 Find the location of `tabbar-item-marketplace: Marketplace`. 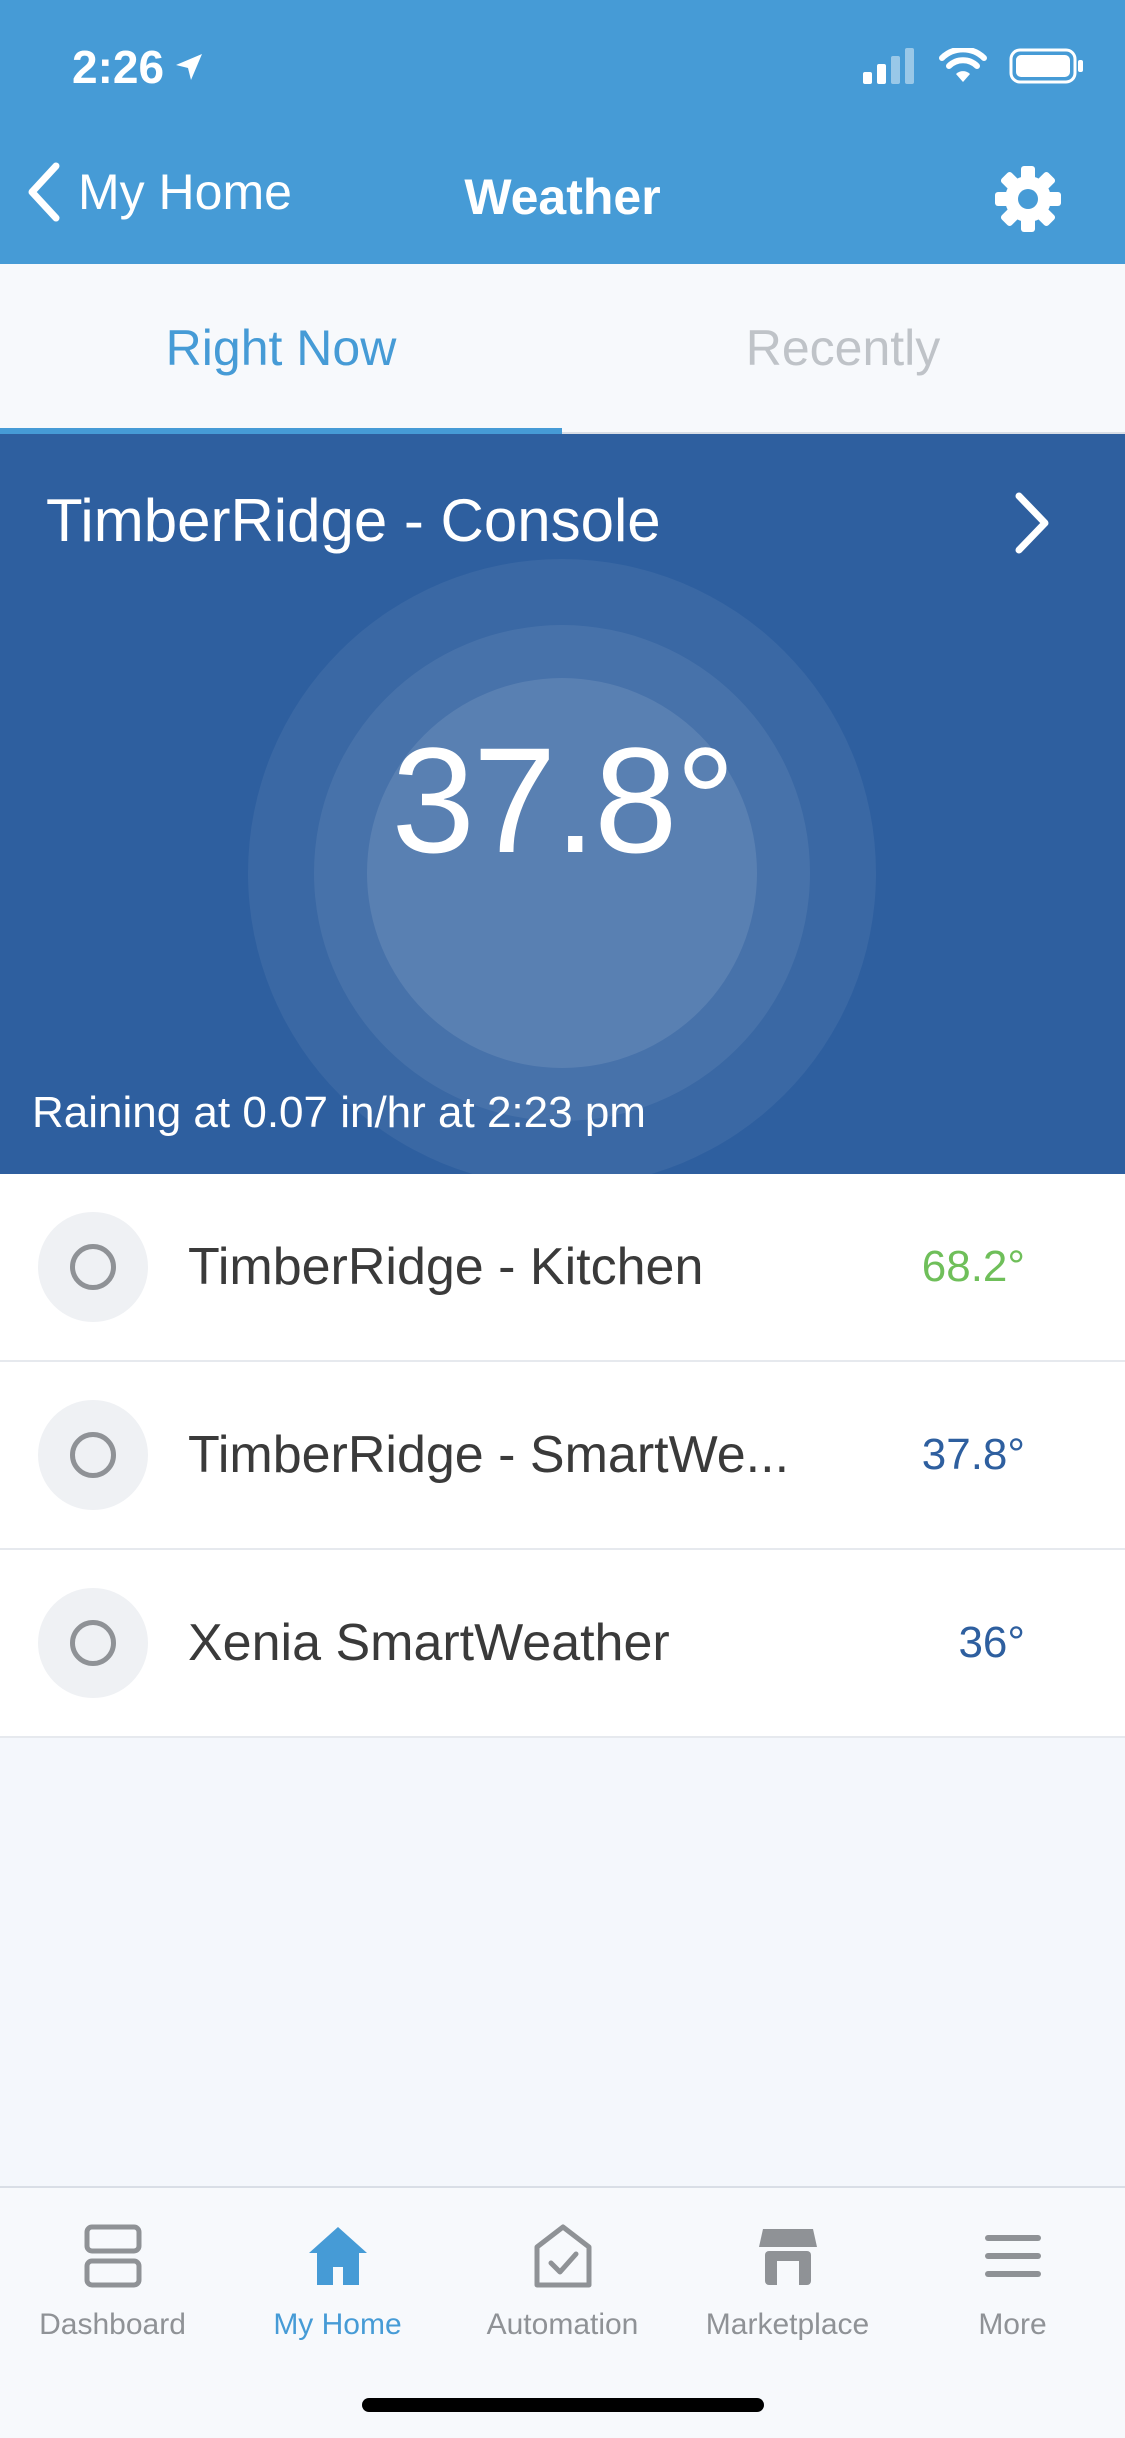

tabbar-item-marketplace: Marketplace is located at coordinates (787, 2280).